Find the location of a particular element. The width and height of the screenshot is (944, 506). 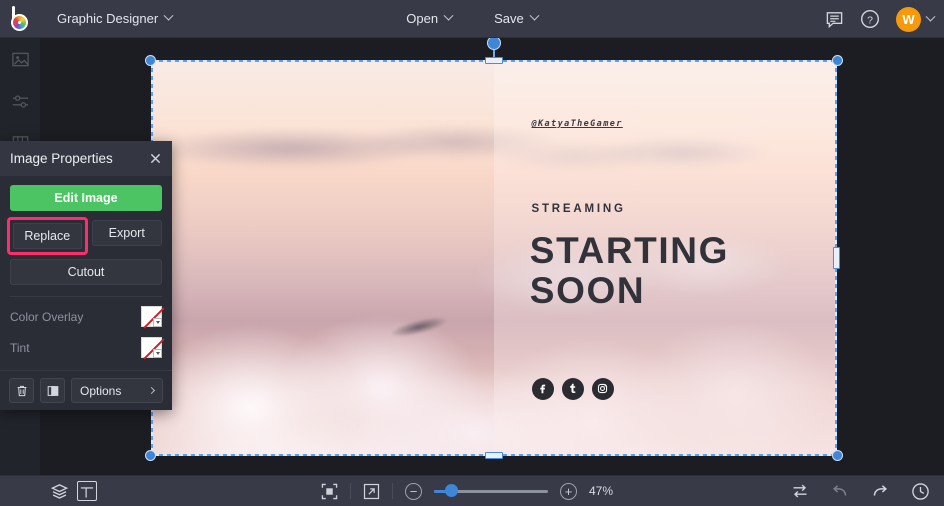

replace-button: Replace is located at coordinates (47, 236).